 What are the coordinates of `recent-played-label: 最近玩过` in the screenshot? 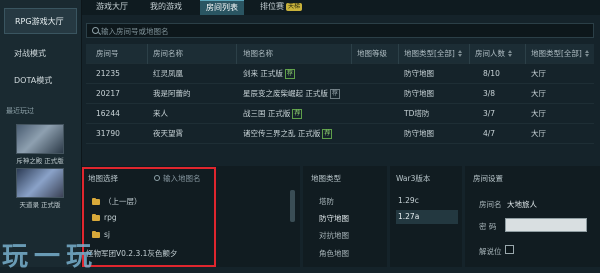 It's located at (20, 111).